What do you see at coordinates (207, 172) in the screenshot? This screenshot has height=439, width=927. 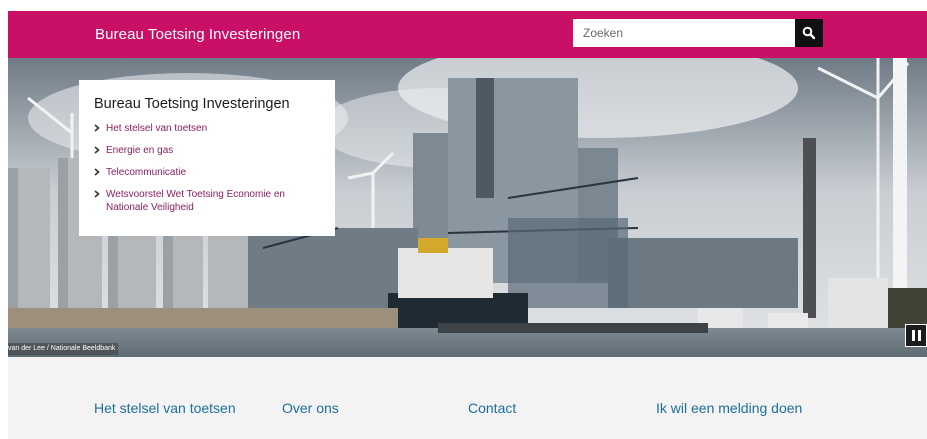 I see `hero-menu-item-telecom: Telecommunicatie` at bounding box center [207, 172].